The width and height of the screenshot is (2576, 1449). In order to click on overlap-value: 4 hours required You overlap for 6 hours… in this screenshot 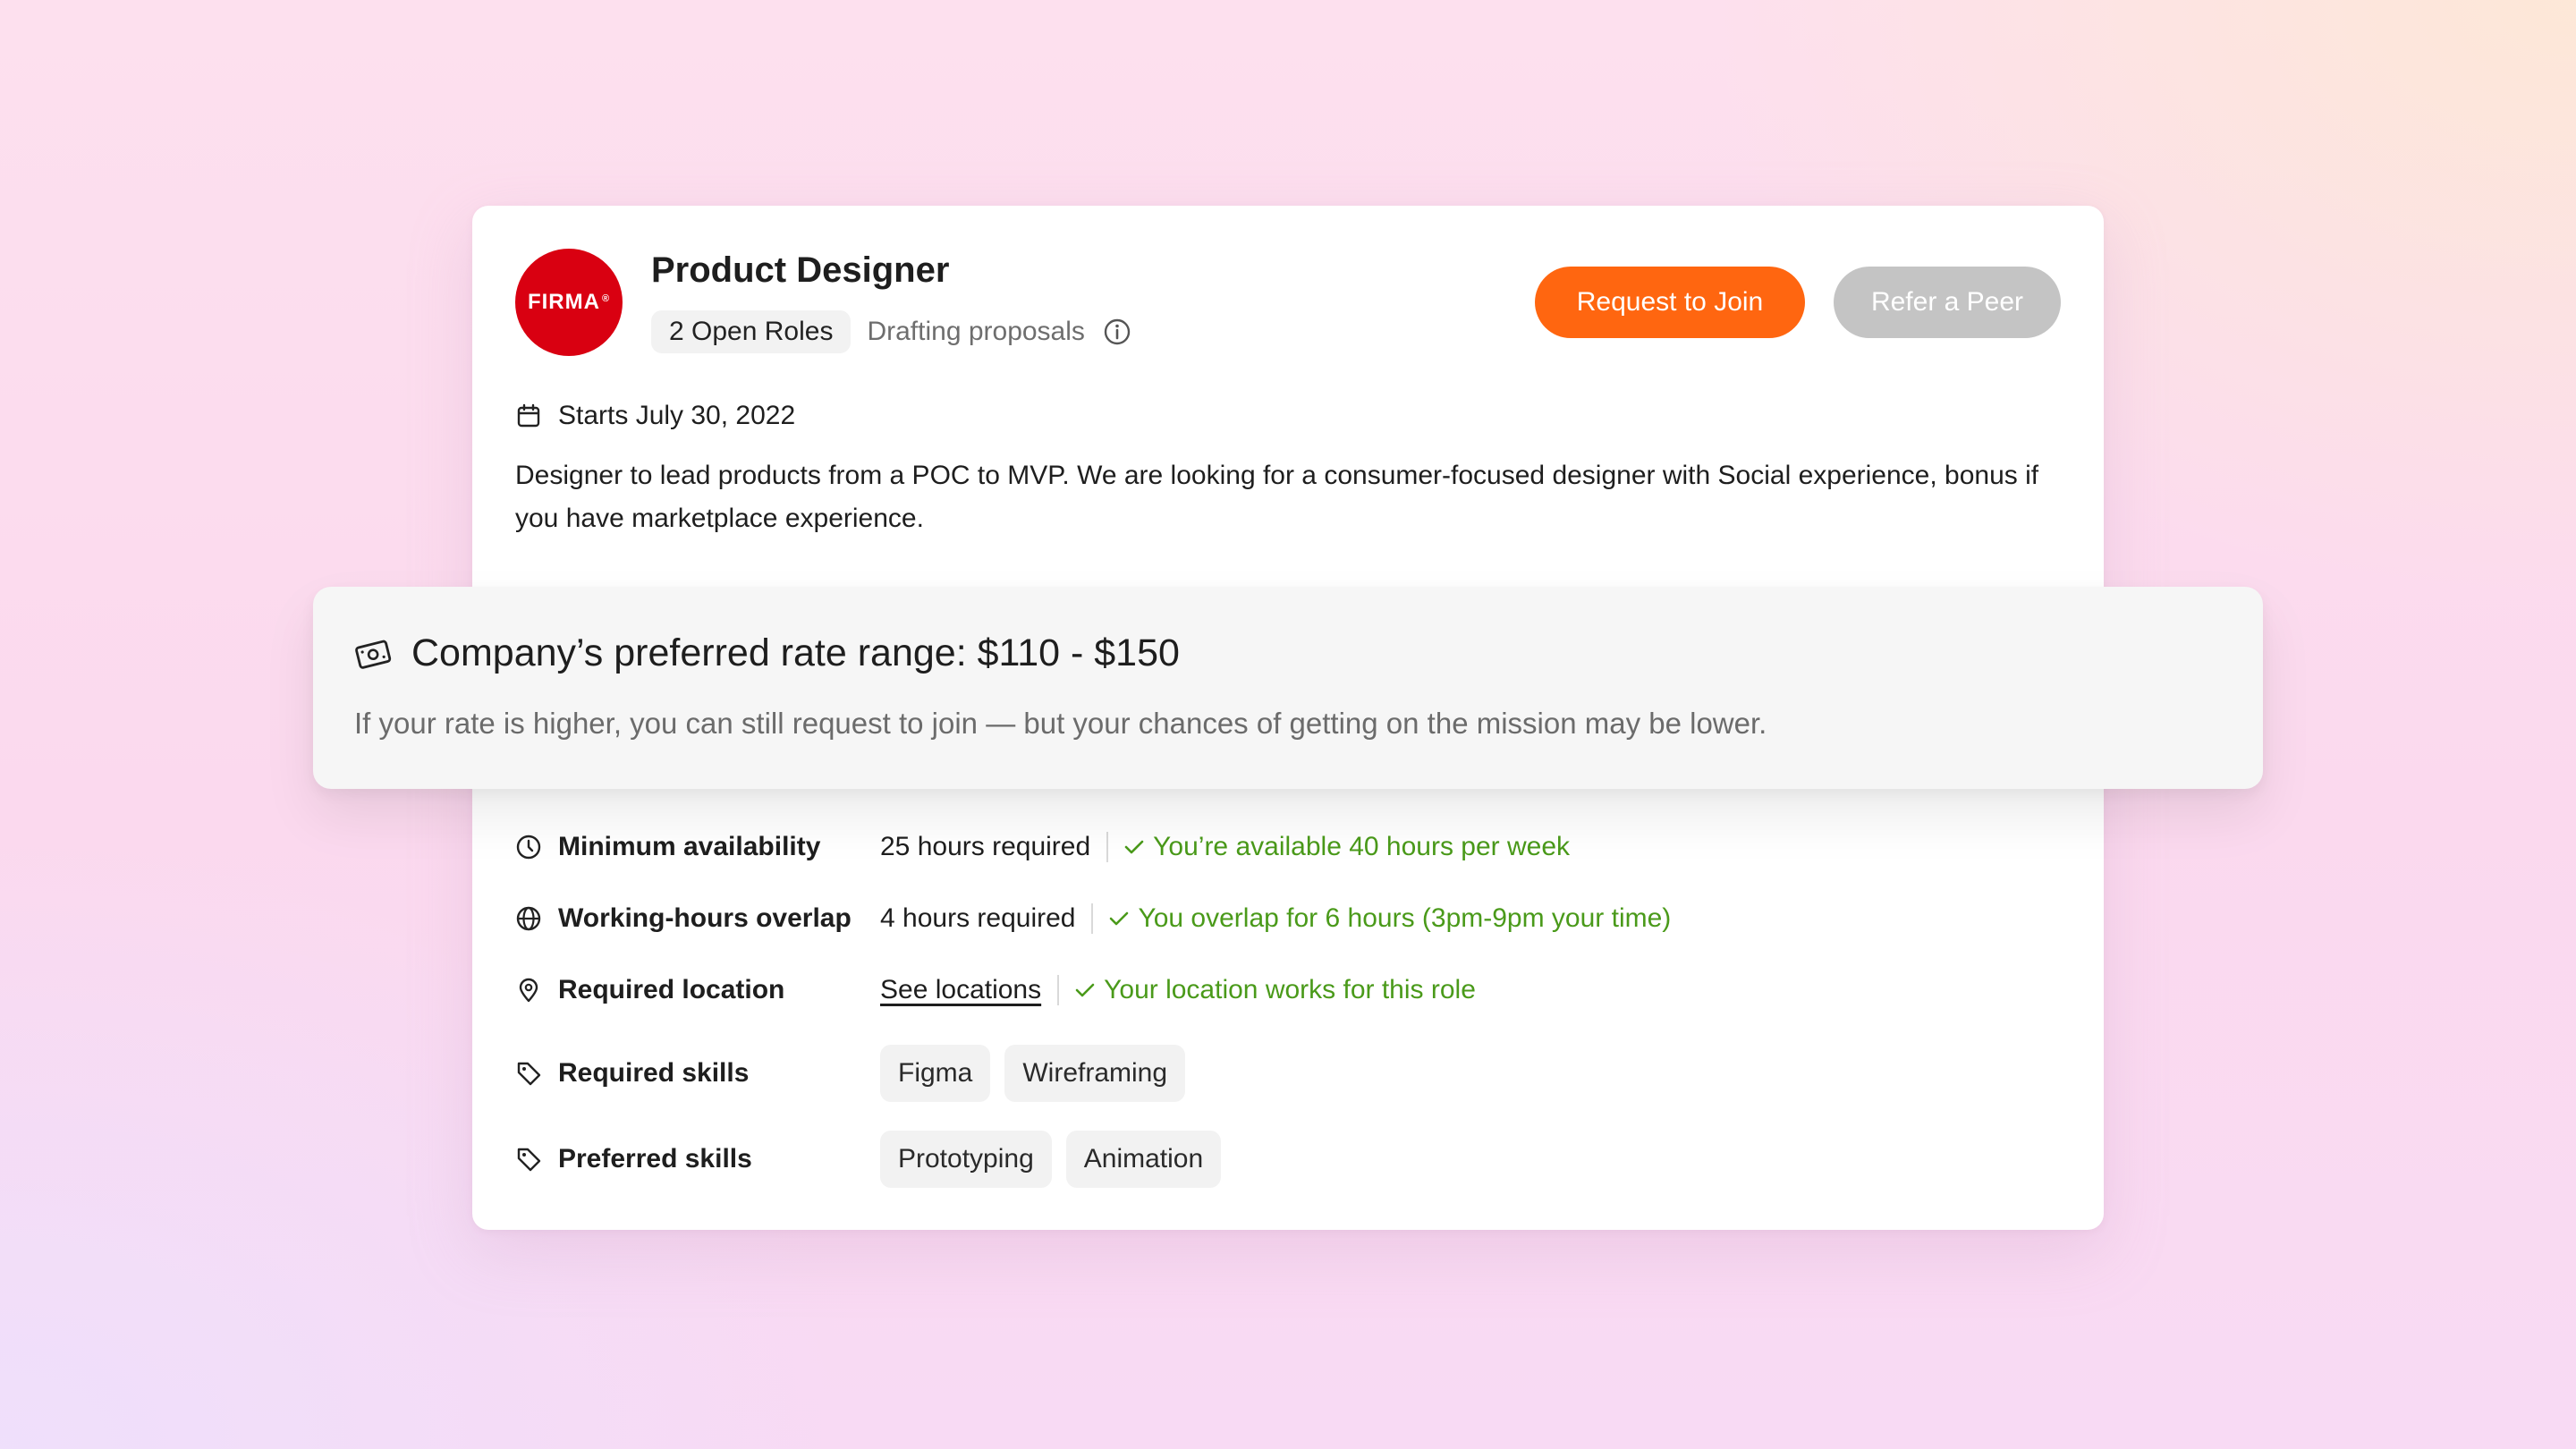, I will do `click(1275, 918)`.